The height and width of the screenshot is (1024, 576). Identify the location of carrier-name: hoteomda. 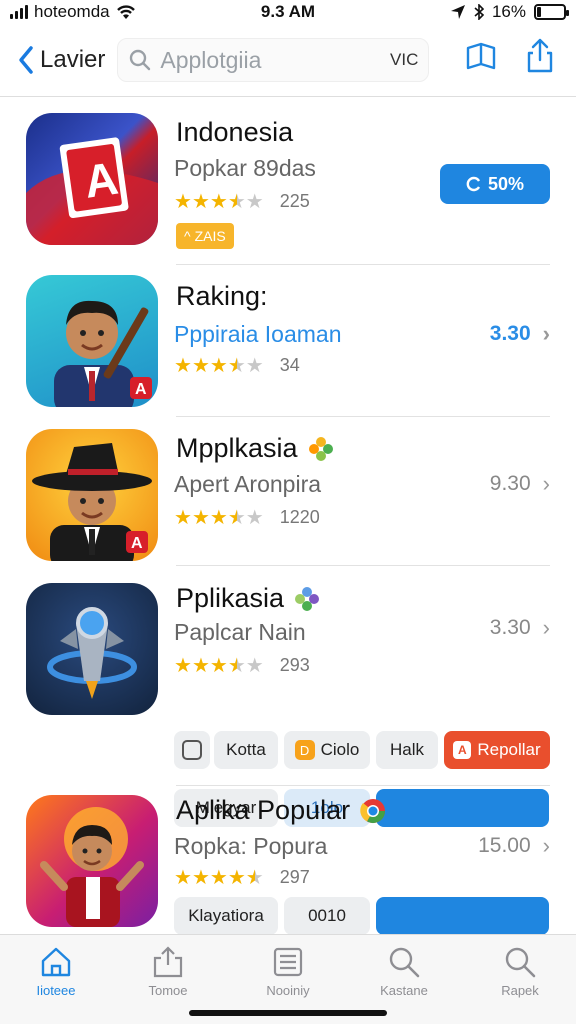
(72, 11).